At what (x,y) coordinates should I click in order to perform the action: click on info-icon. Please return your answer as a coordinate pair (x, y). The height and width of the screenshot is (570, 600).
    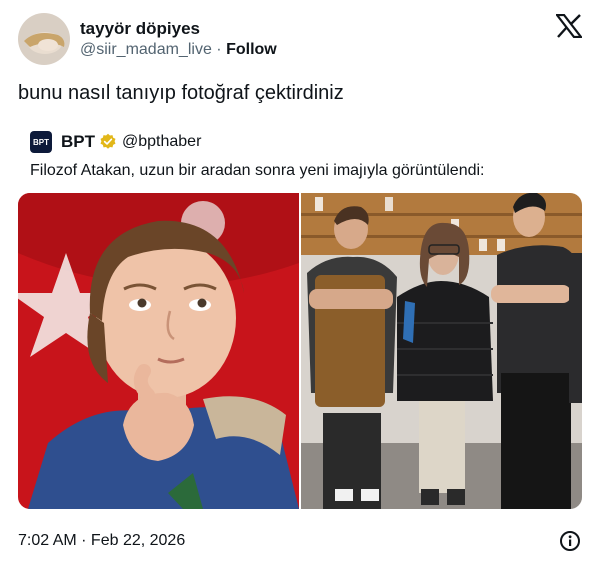
    Looking at the image, I should click on (570, 541).